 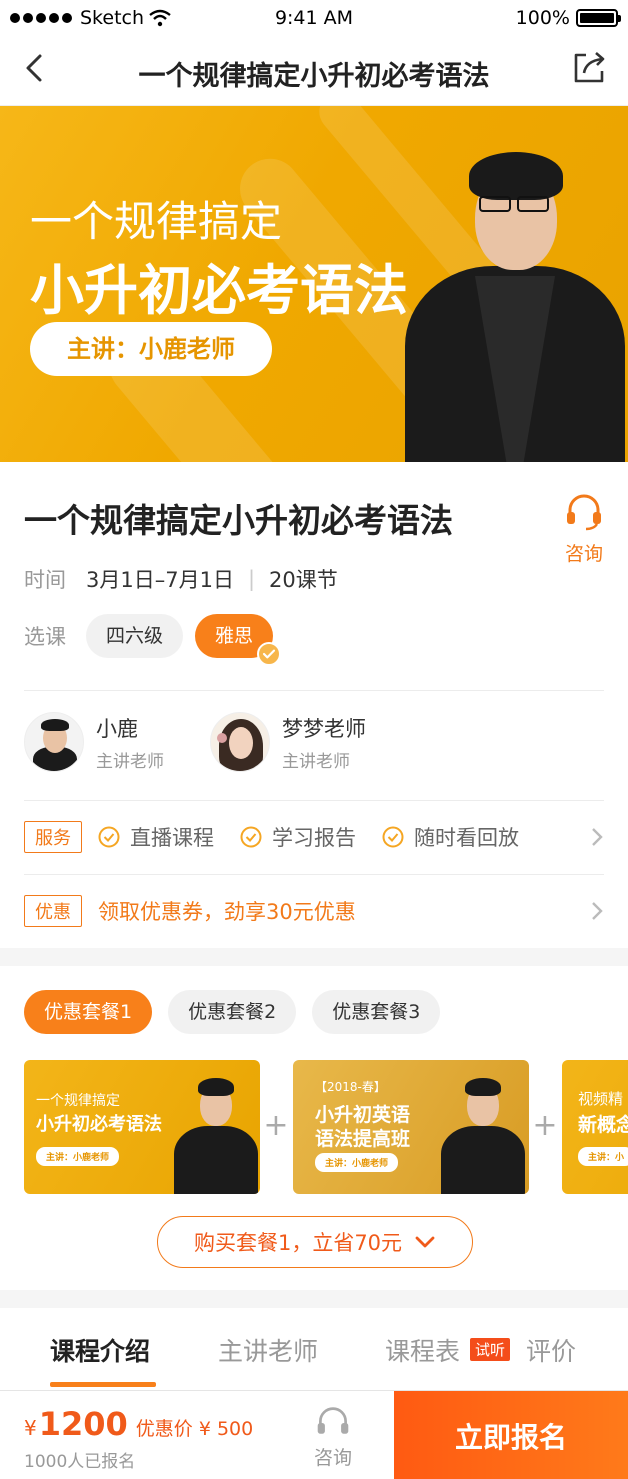 I want to click on content-tabs: 课程介绍 主讲老师 课程表 试听 评价, so click(x=314, y=1349).